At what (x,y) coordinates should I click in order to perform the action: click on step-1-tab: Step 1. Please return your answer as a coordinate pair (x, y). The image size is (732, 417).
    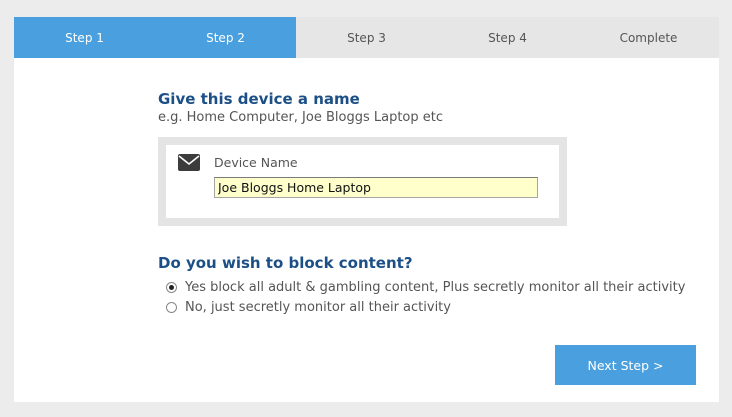
    Looking at the image, I should click on (84, 37).